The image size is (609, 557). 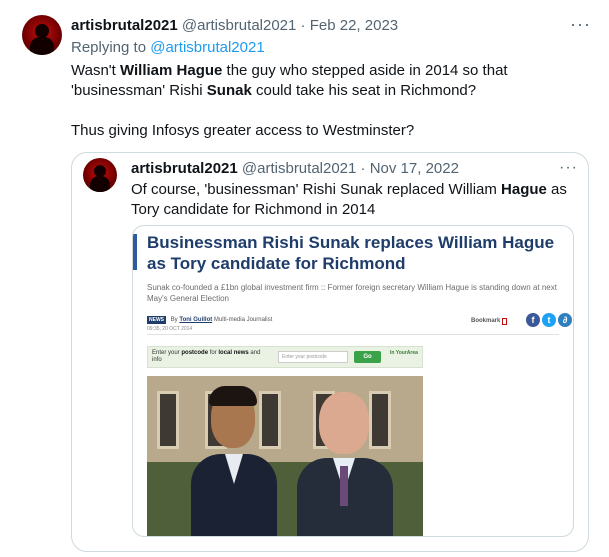 What do you see at coordinates (135, 252) in the screenshot?
I see `headline-accent-bar` at bounding box center [135, 252].